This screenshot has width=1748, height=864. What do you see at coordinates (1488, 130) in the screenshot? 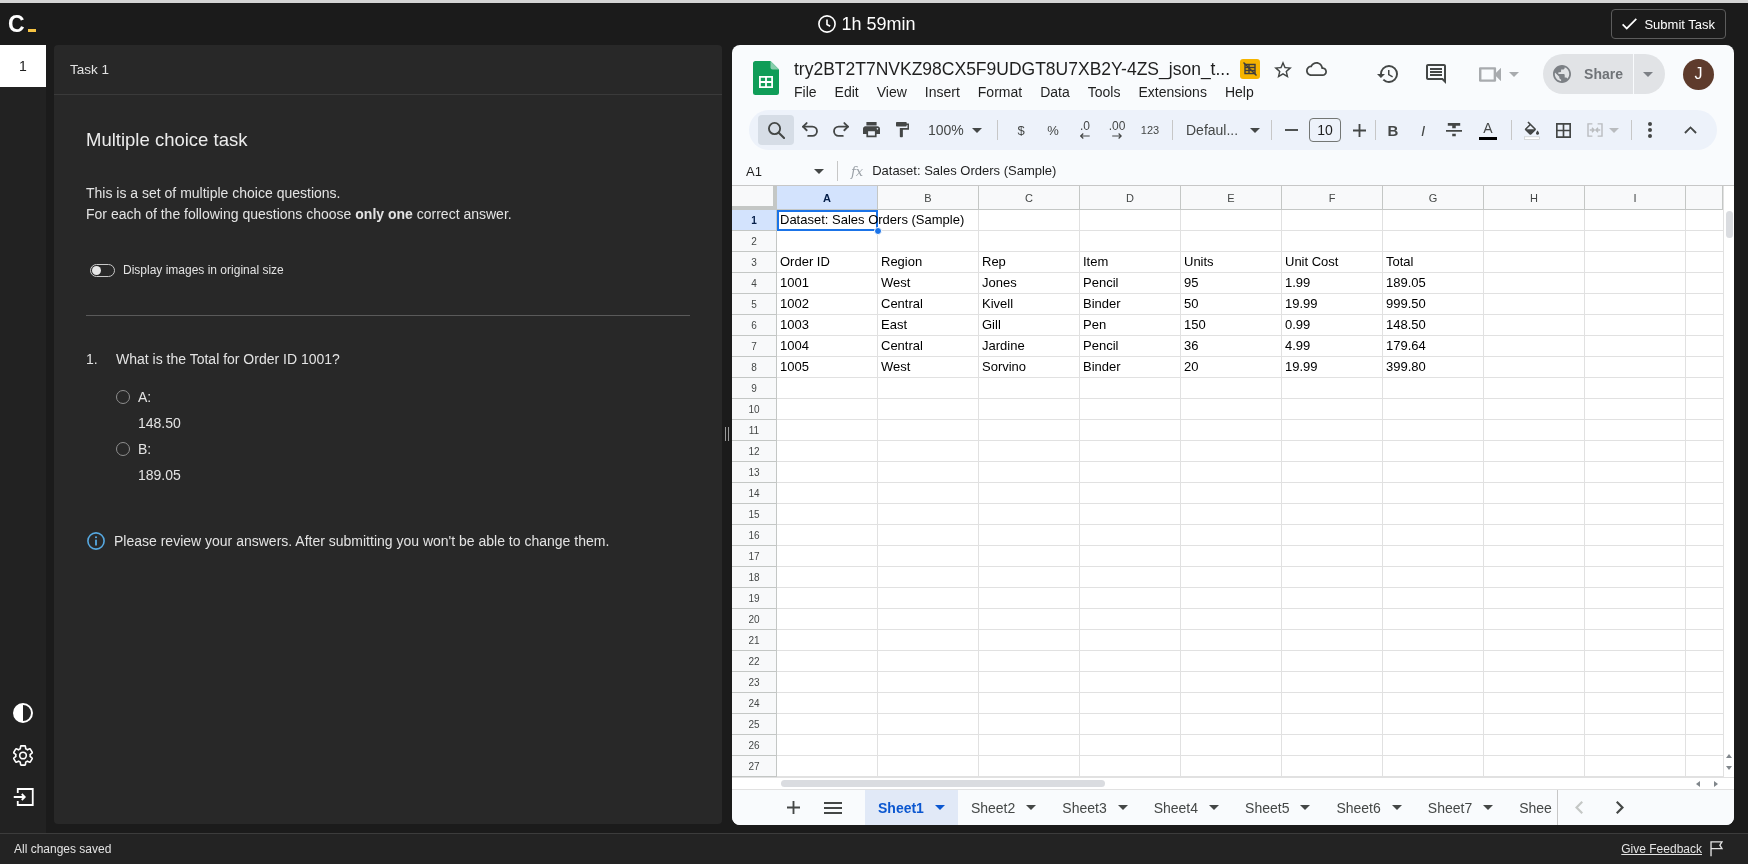
I see `text-color-button: A` at bounding box center [1488, 130].